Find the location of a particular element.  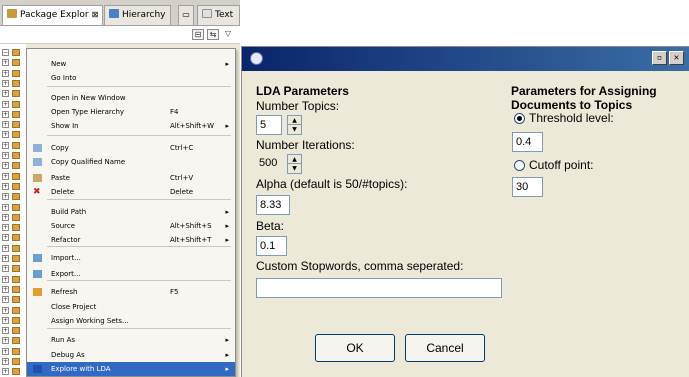

threshold-radio is located at coordinates (519, 118).